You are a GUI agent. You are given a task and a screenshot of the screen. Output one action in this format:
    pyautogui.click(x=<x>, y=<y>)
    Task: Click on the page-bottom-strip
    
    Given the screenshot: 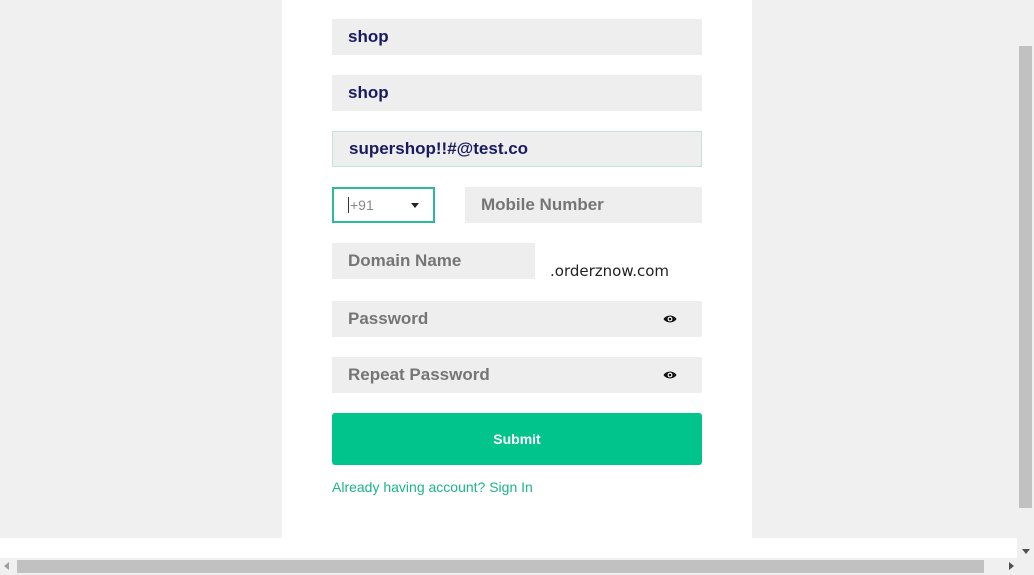 What is the action you would take?
    pyautogui.click(x=508, y=548)
    